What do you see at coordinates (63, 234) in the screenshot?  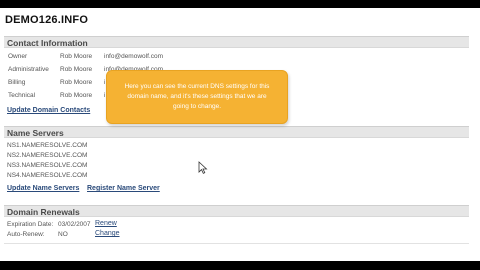 I see `auto-renew-value: NO` at bounding box center [63, 234].